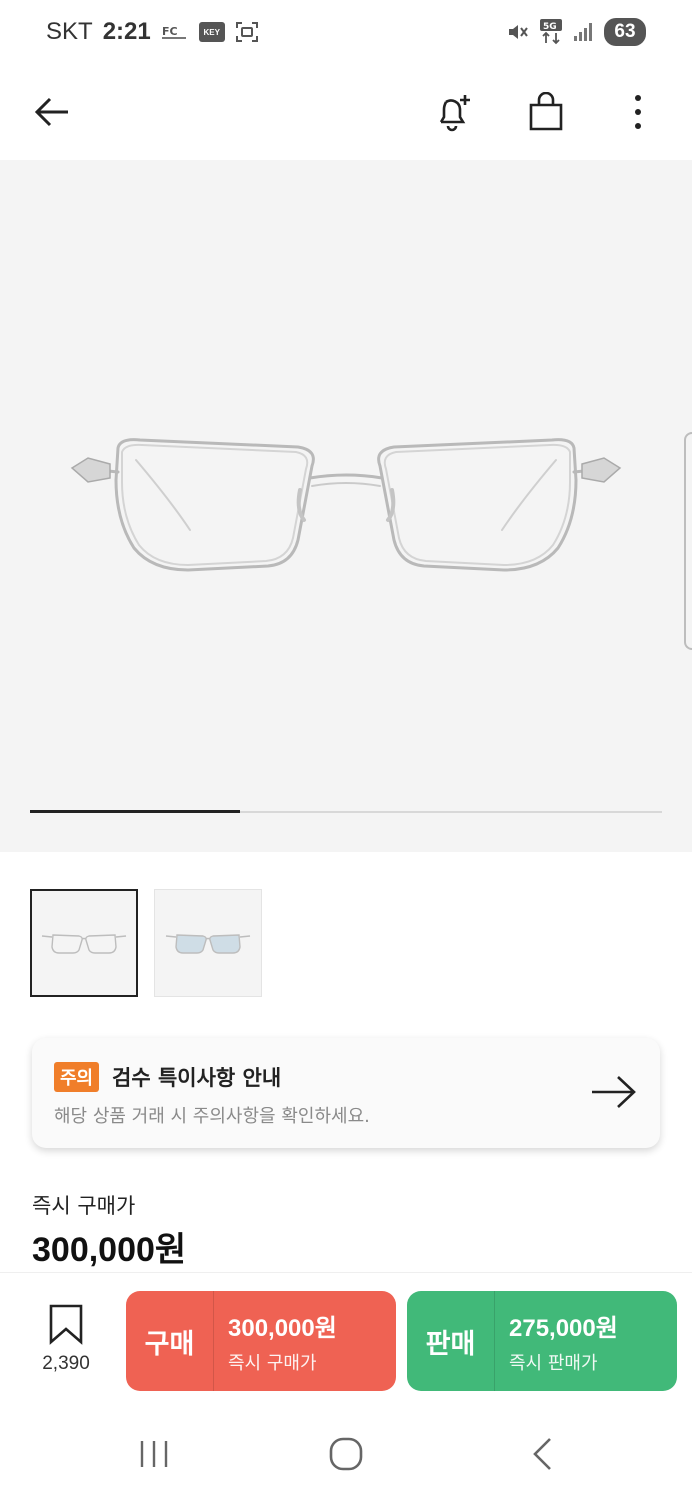  Describe the element at coordinates (346, 33) in the screenshot. I see `status-bar: SKT 2:21 FC KEY 5G 63` at that location.